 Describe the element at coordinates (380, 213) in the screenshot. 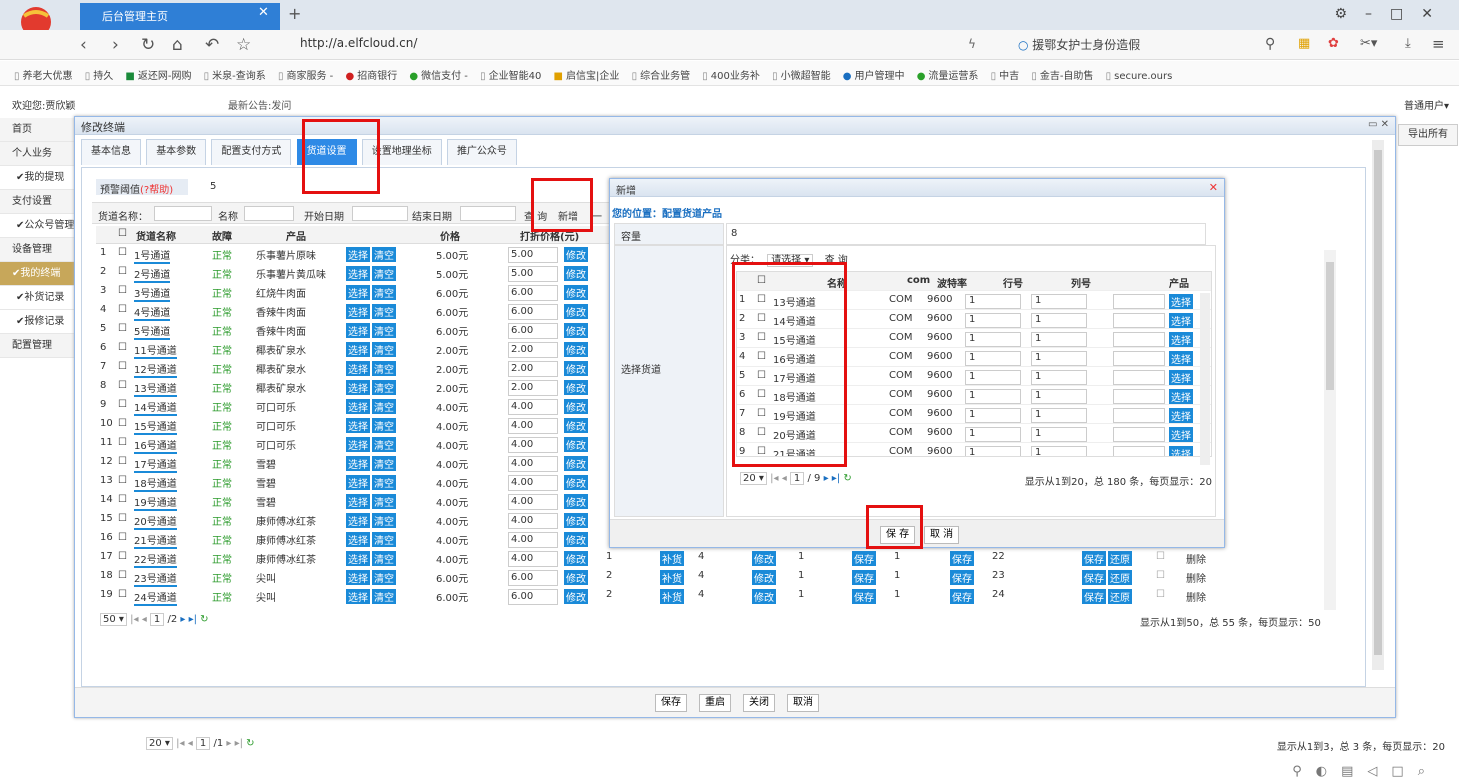

I see `start-date-input` at that location.